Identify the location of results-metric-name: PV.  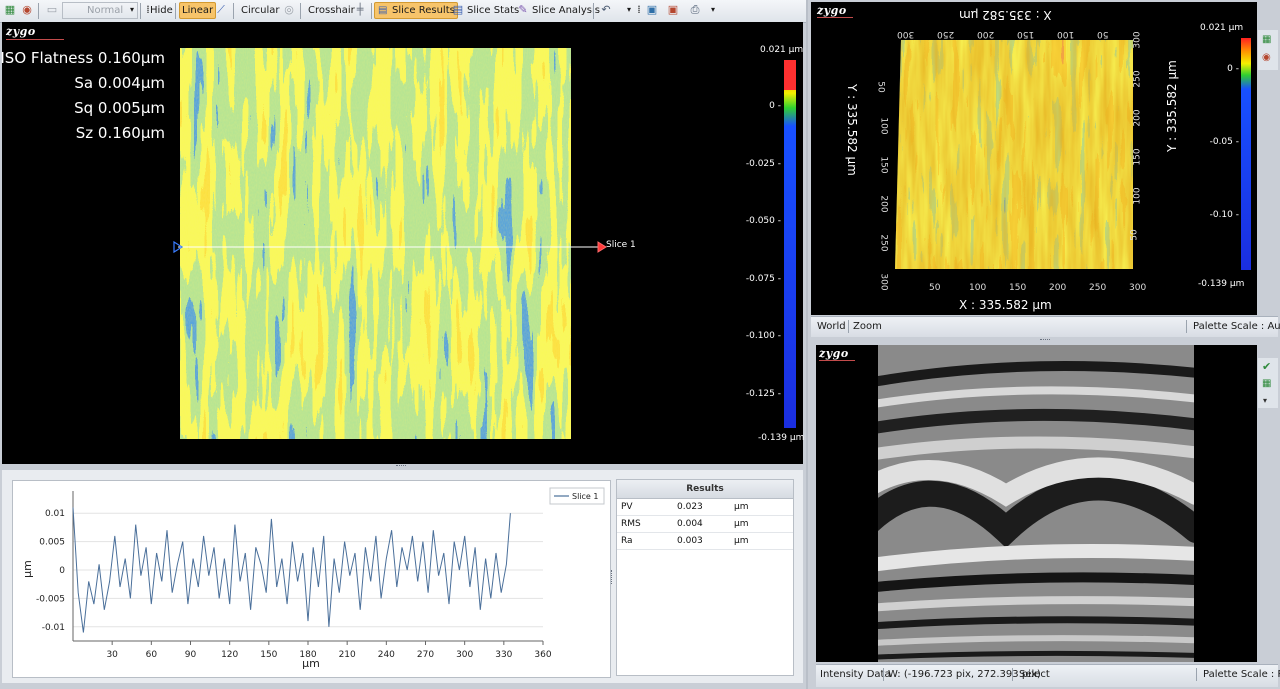
(627, 507).